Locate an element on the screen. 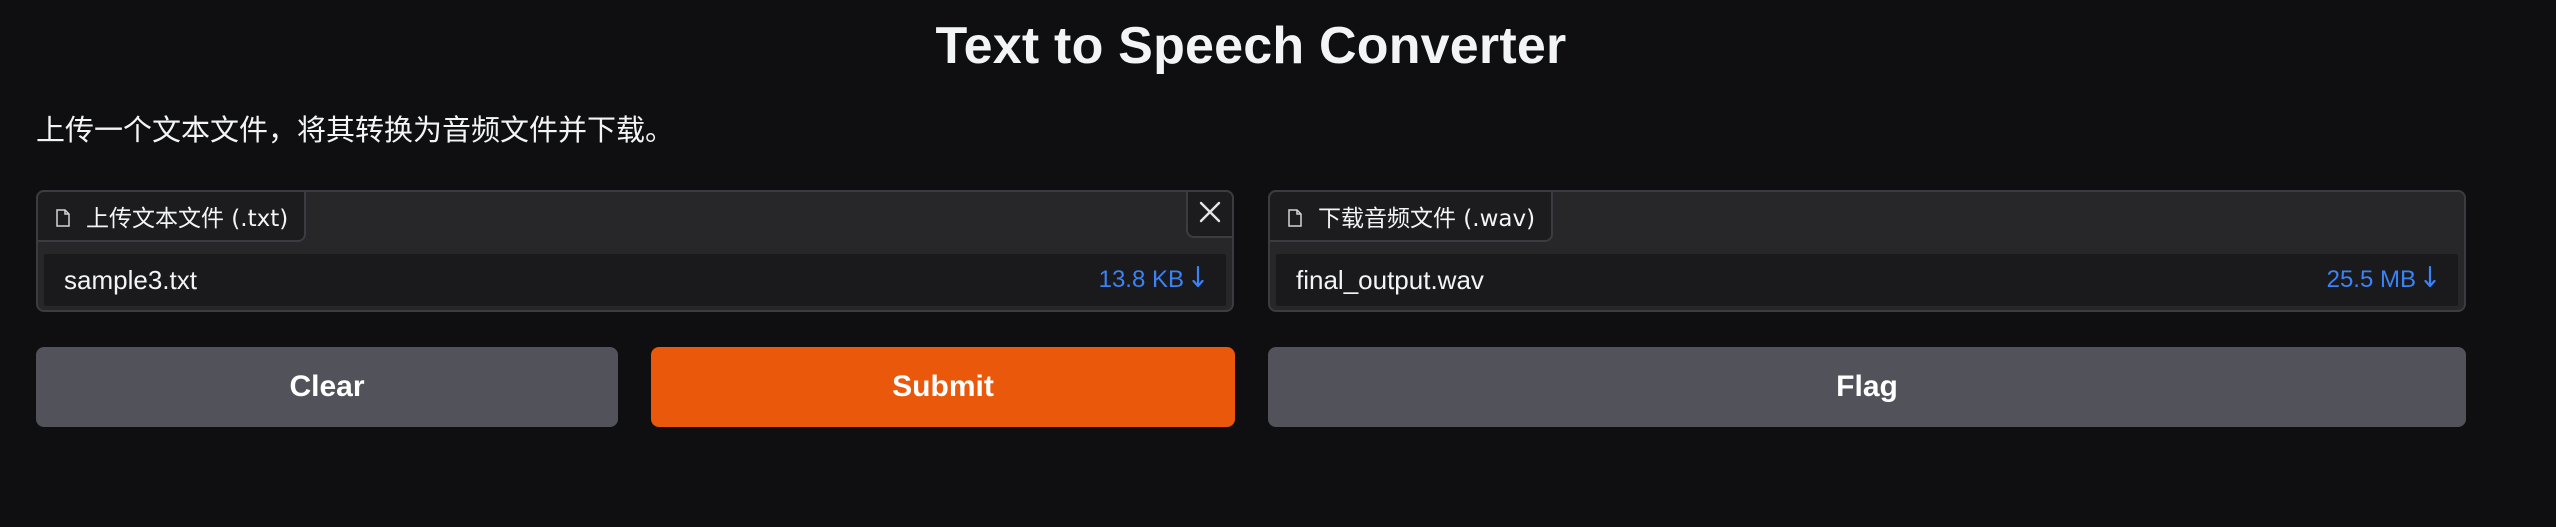  output-file-size: 25.5 MB is located at coordinates (2371, 279).